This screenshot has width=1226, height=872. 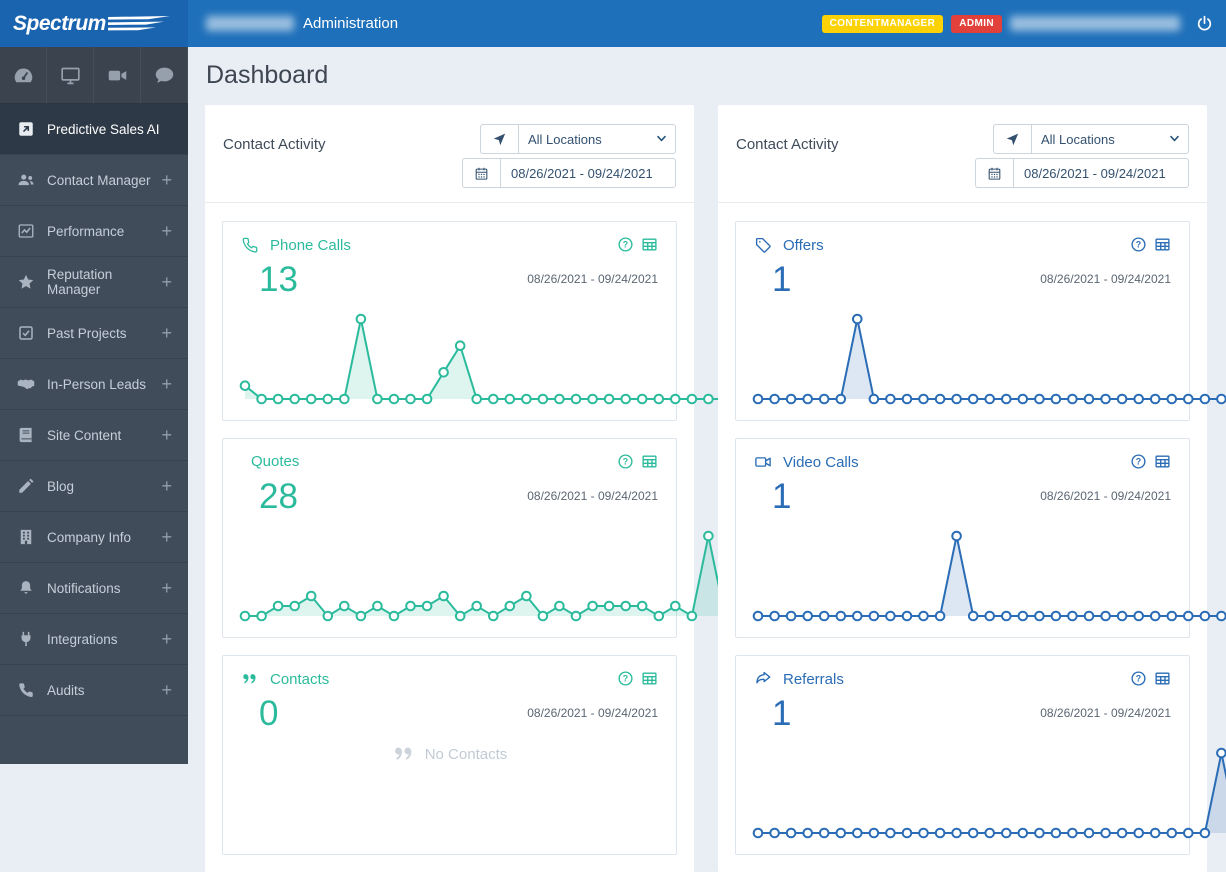 What do you see at coordinates (94, 231) in the screenshot?
I see `sidebar-item-performance: Performance +` at bounding box center [94, 231].